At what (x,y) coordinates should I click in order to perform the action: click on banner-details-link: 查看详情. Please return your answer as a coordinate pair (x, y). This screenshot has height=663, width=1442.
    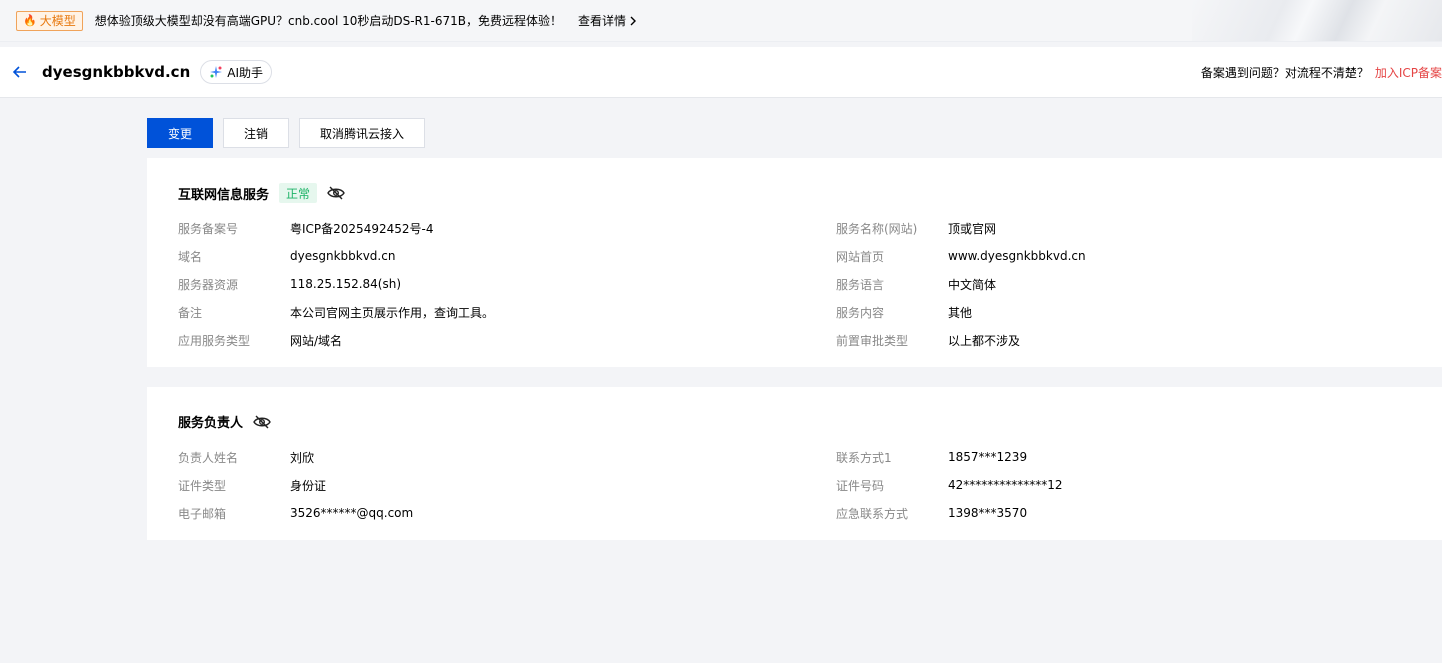
    Looking at the image, I should click on (607, 20).